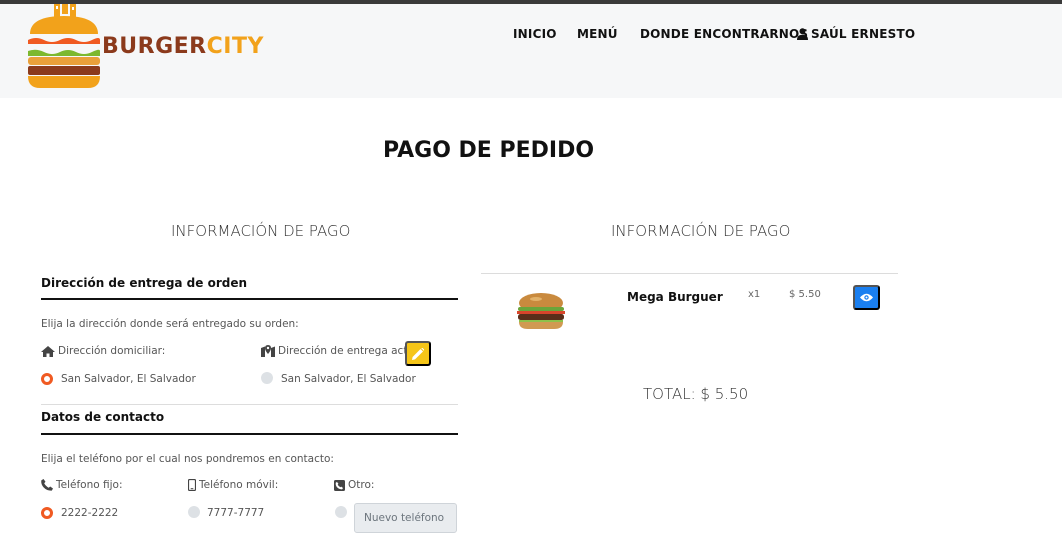 Image resolution: width=1062 pixels, height=541 pixels. What do you see at coordinates (805, 294) in the screenshot?
I see `item-price: $ 5.50` at bounding box center [805, 294].